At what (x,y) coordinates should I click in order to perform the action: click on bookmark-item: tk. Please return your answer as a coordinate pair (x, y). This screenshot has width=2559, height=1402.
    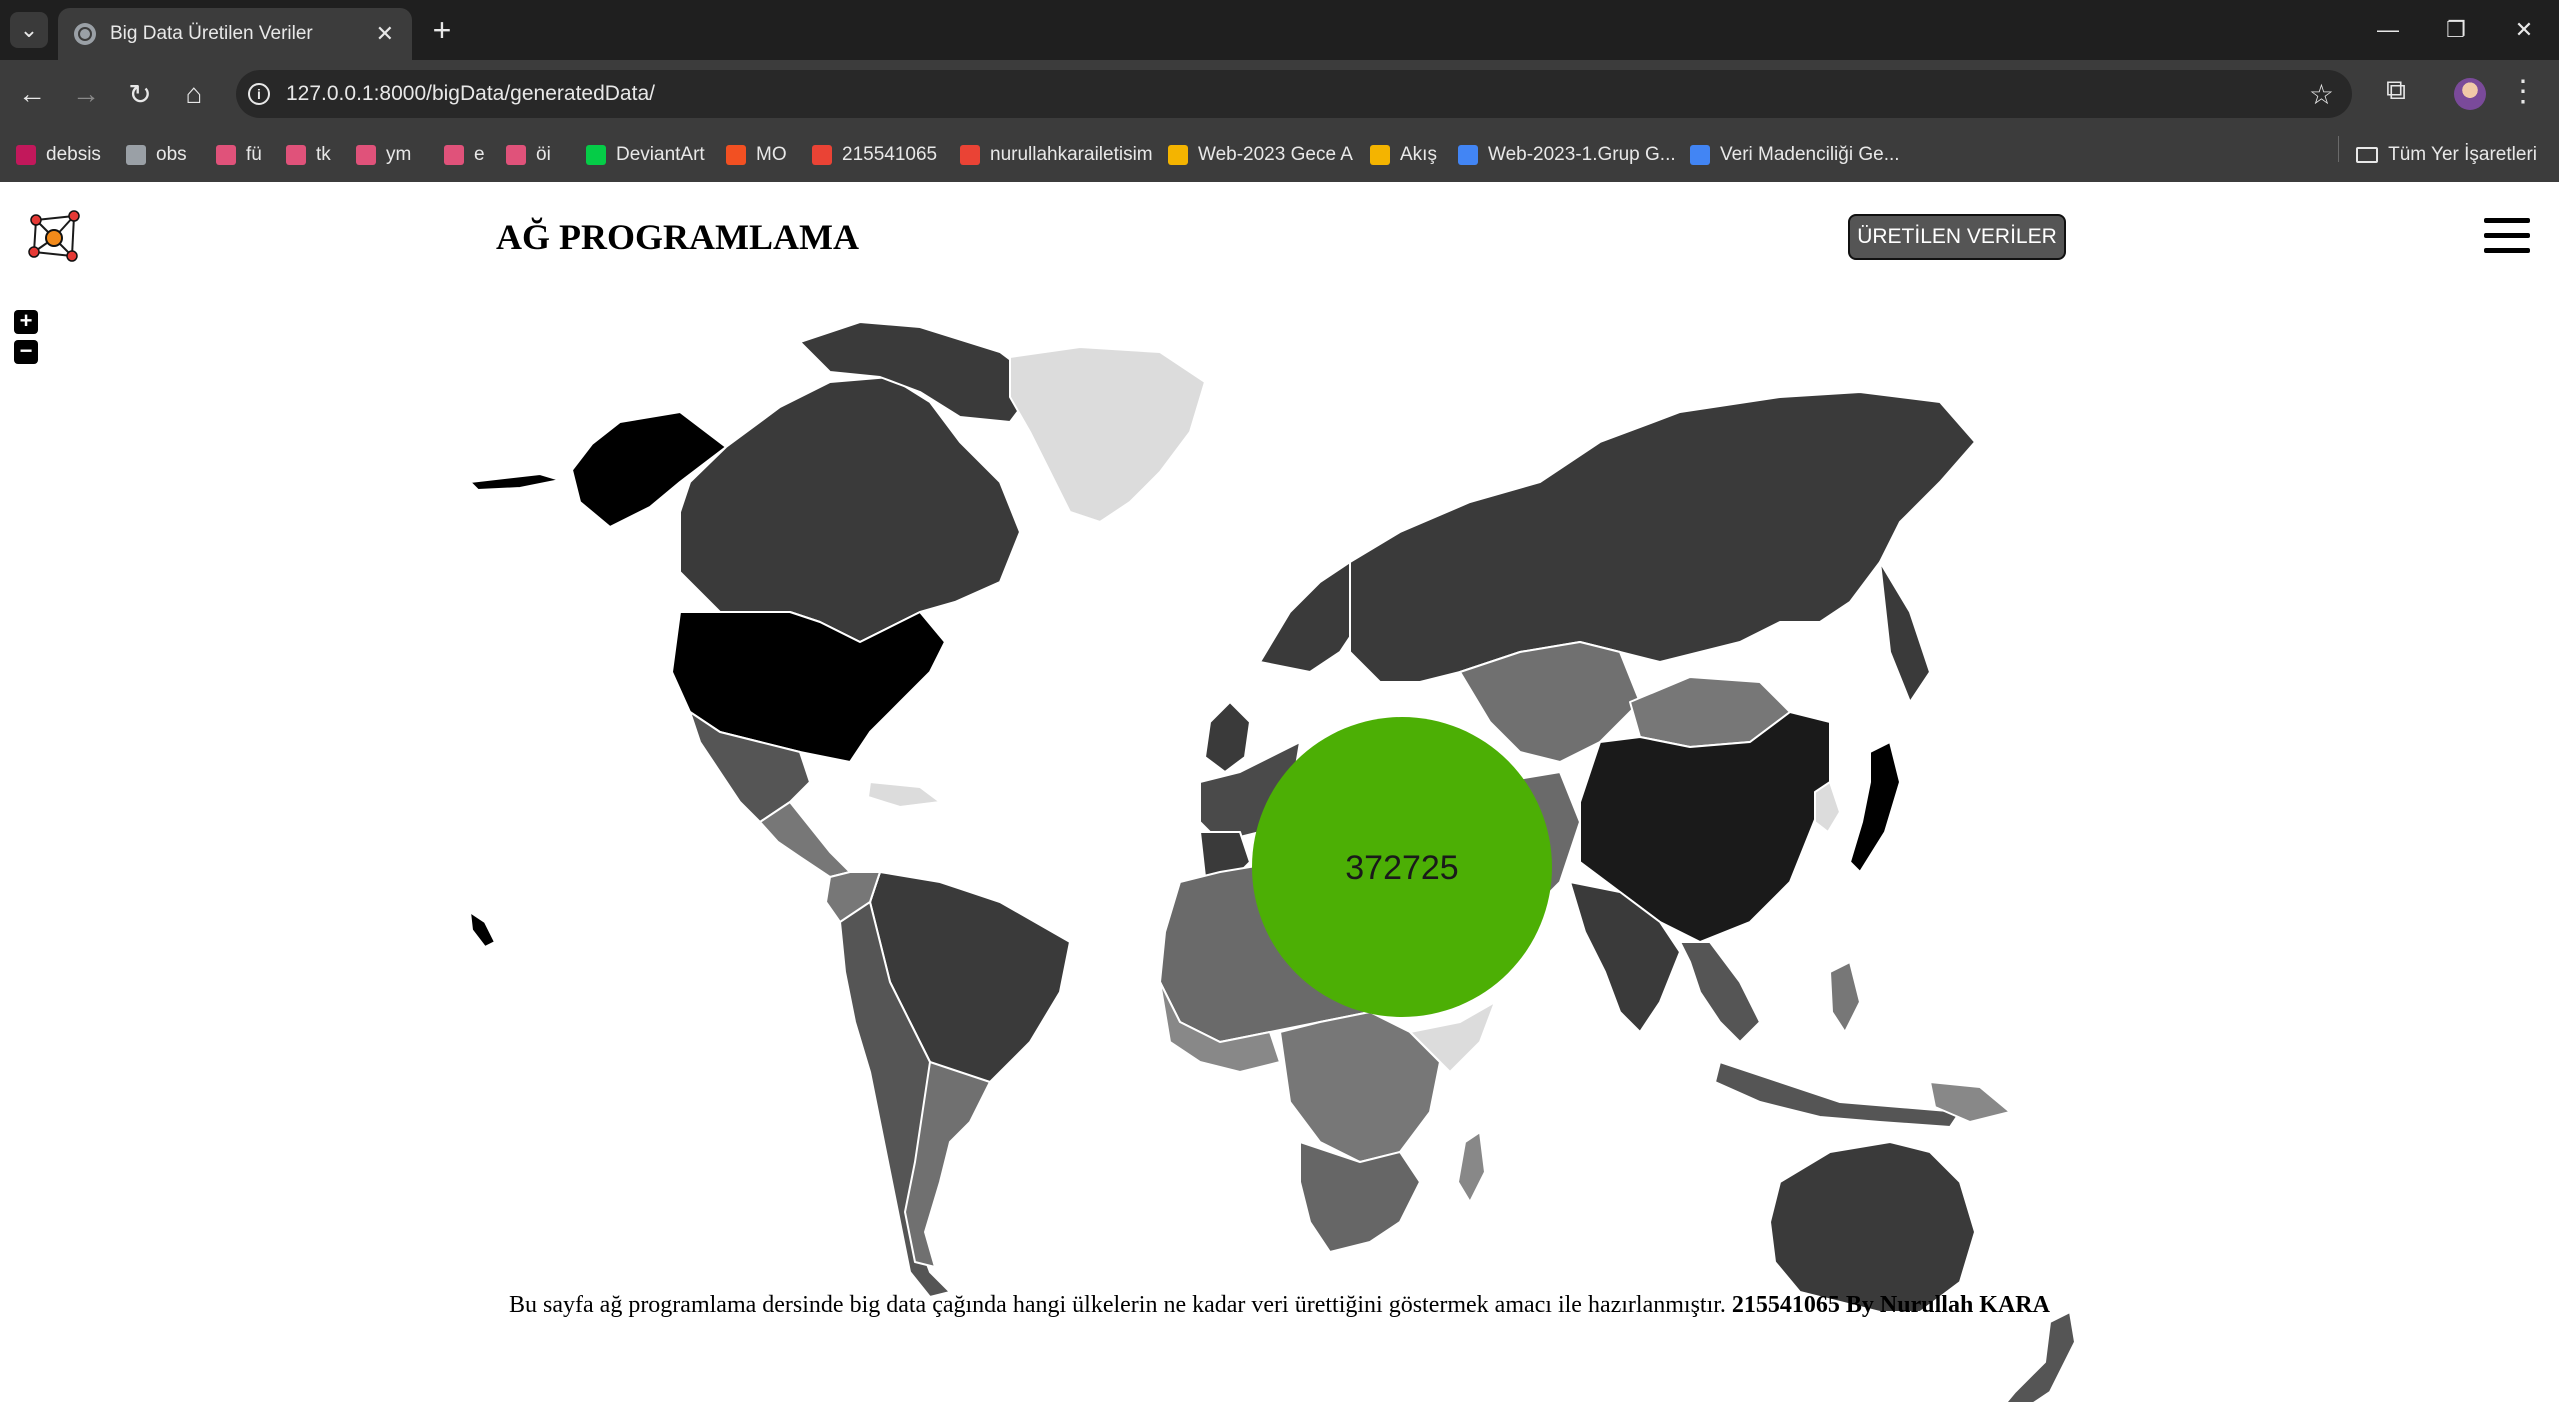
    Looking at the image, I should click on (308, 155).